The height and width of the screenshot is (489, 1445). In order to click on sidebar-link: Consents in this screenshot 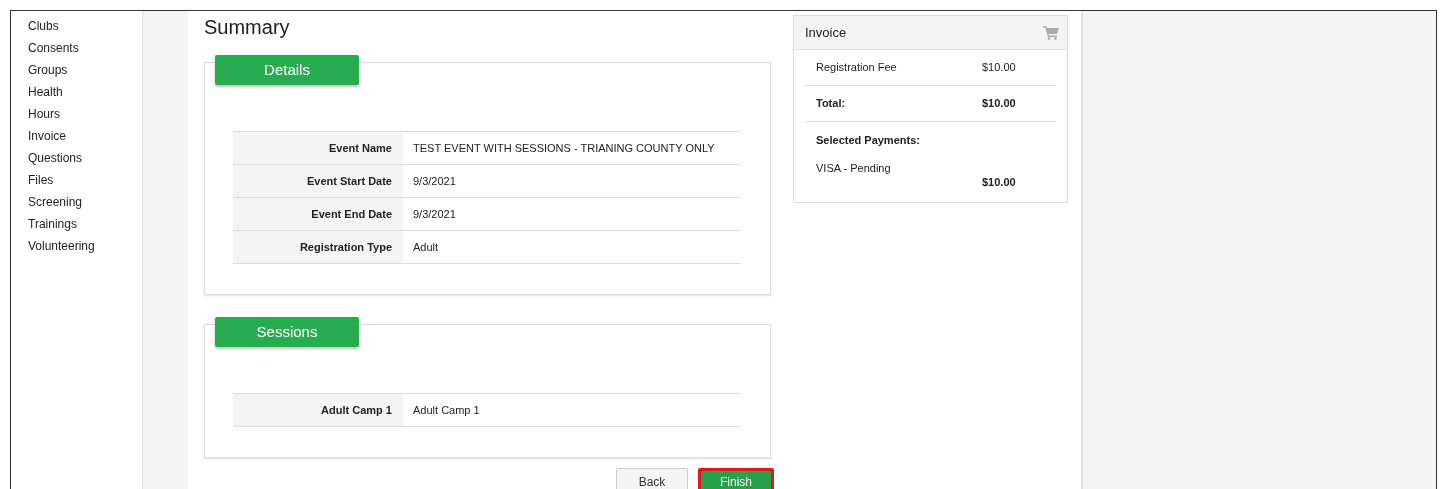, I will do `click(85, 48)`.